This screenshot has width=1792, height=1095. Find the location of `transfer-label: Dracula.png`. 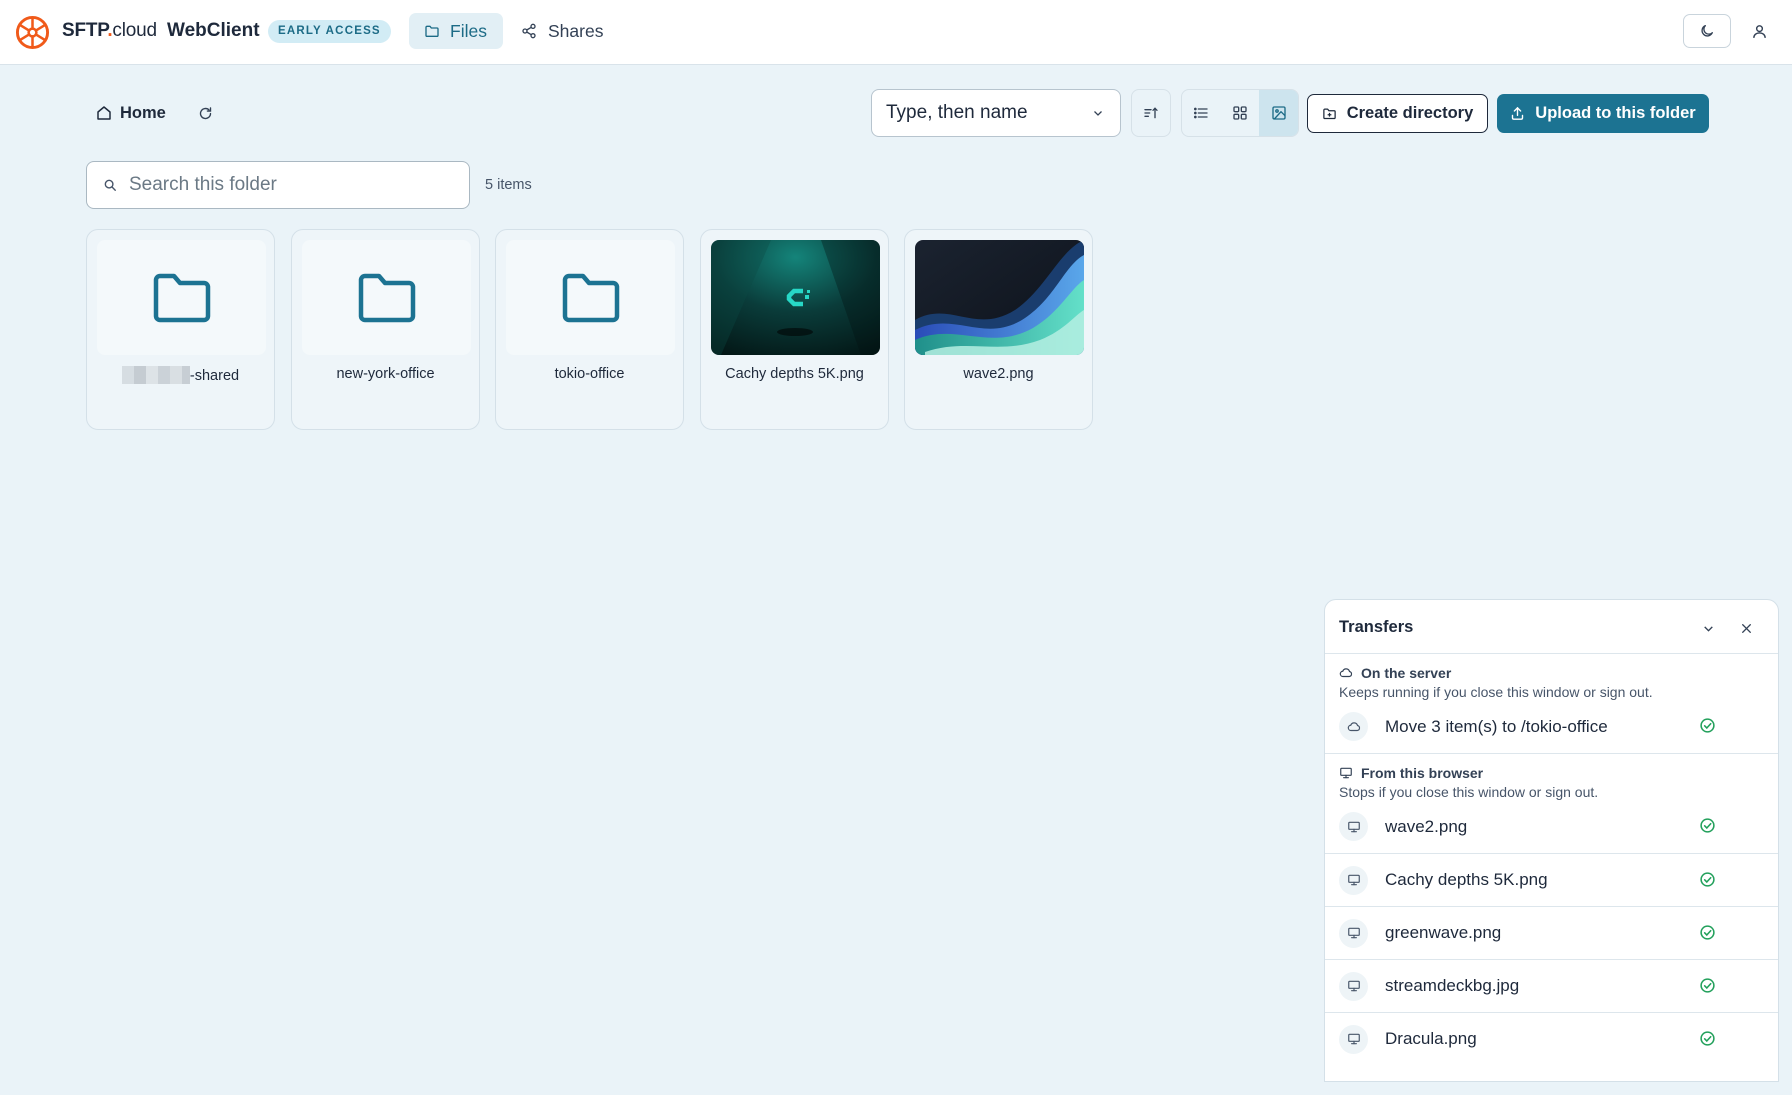

transfer-label: Dracula.png is located at coordinates (1431, 1038).